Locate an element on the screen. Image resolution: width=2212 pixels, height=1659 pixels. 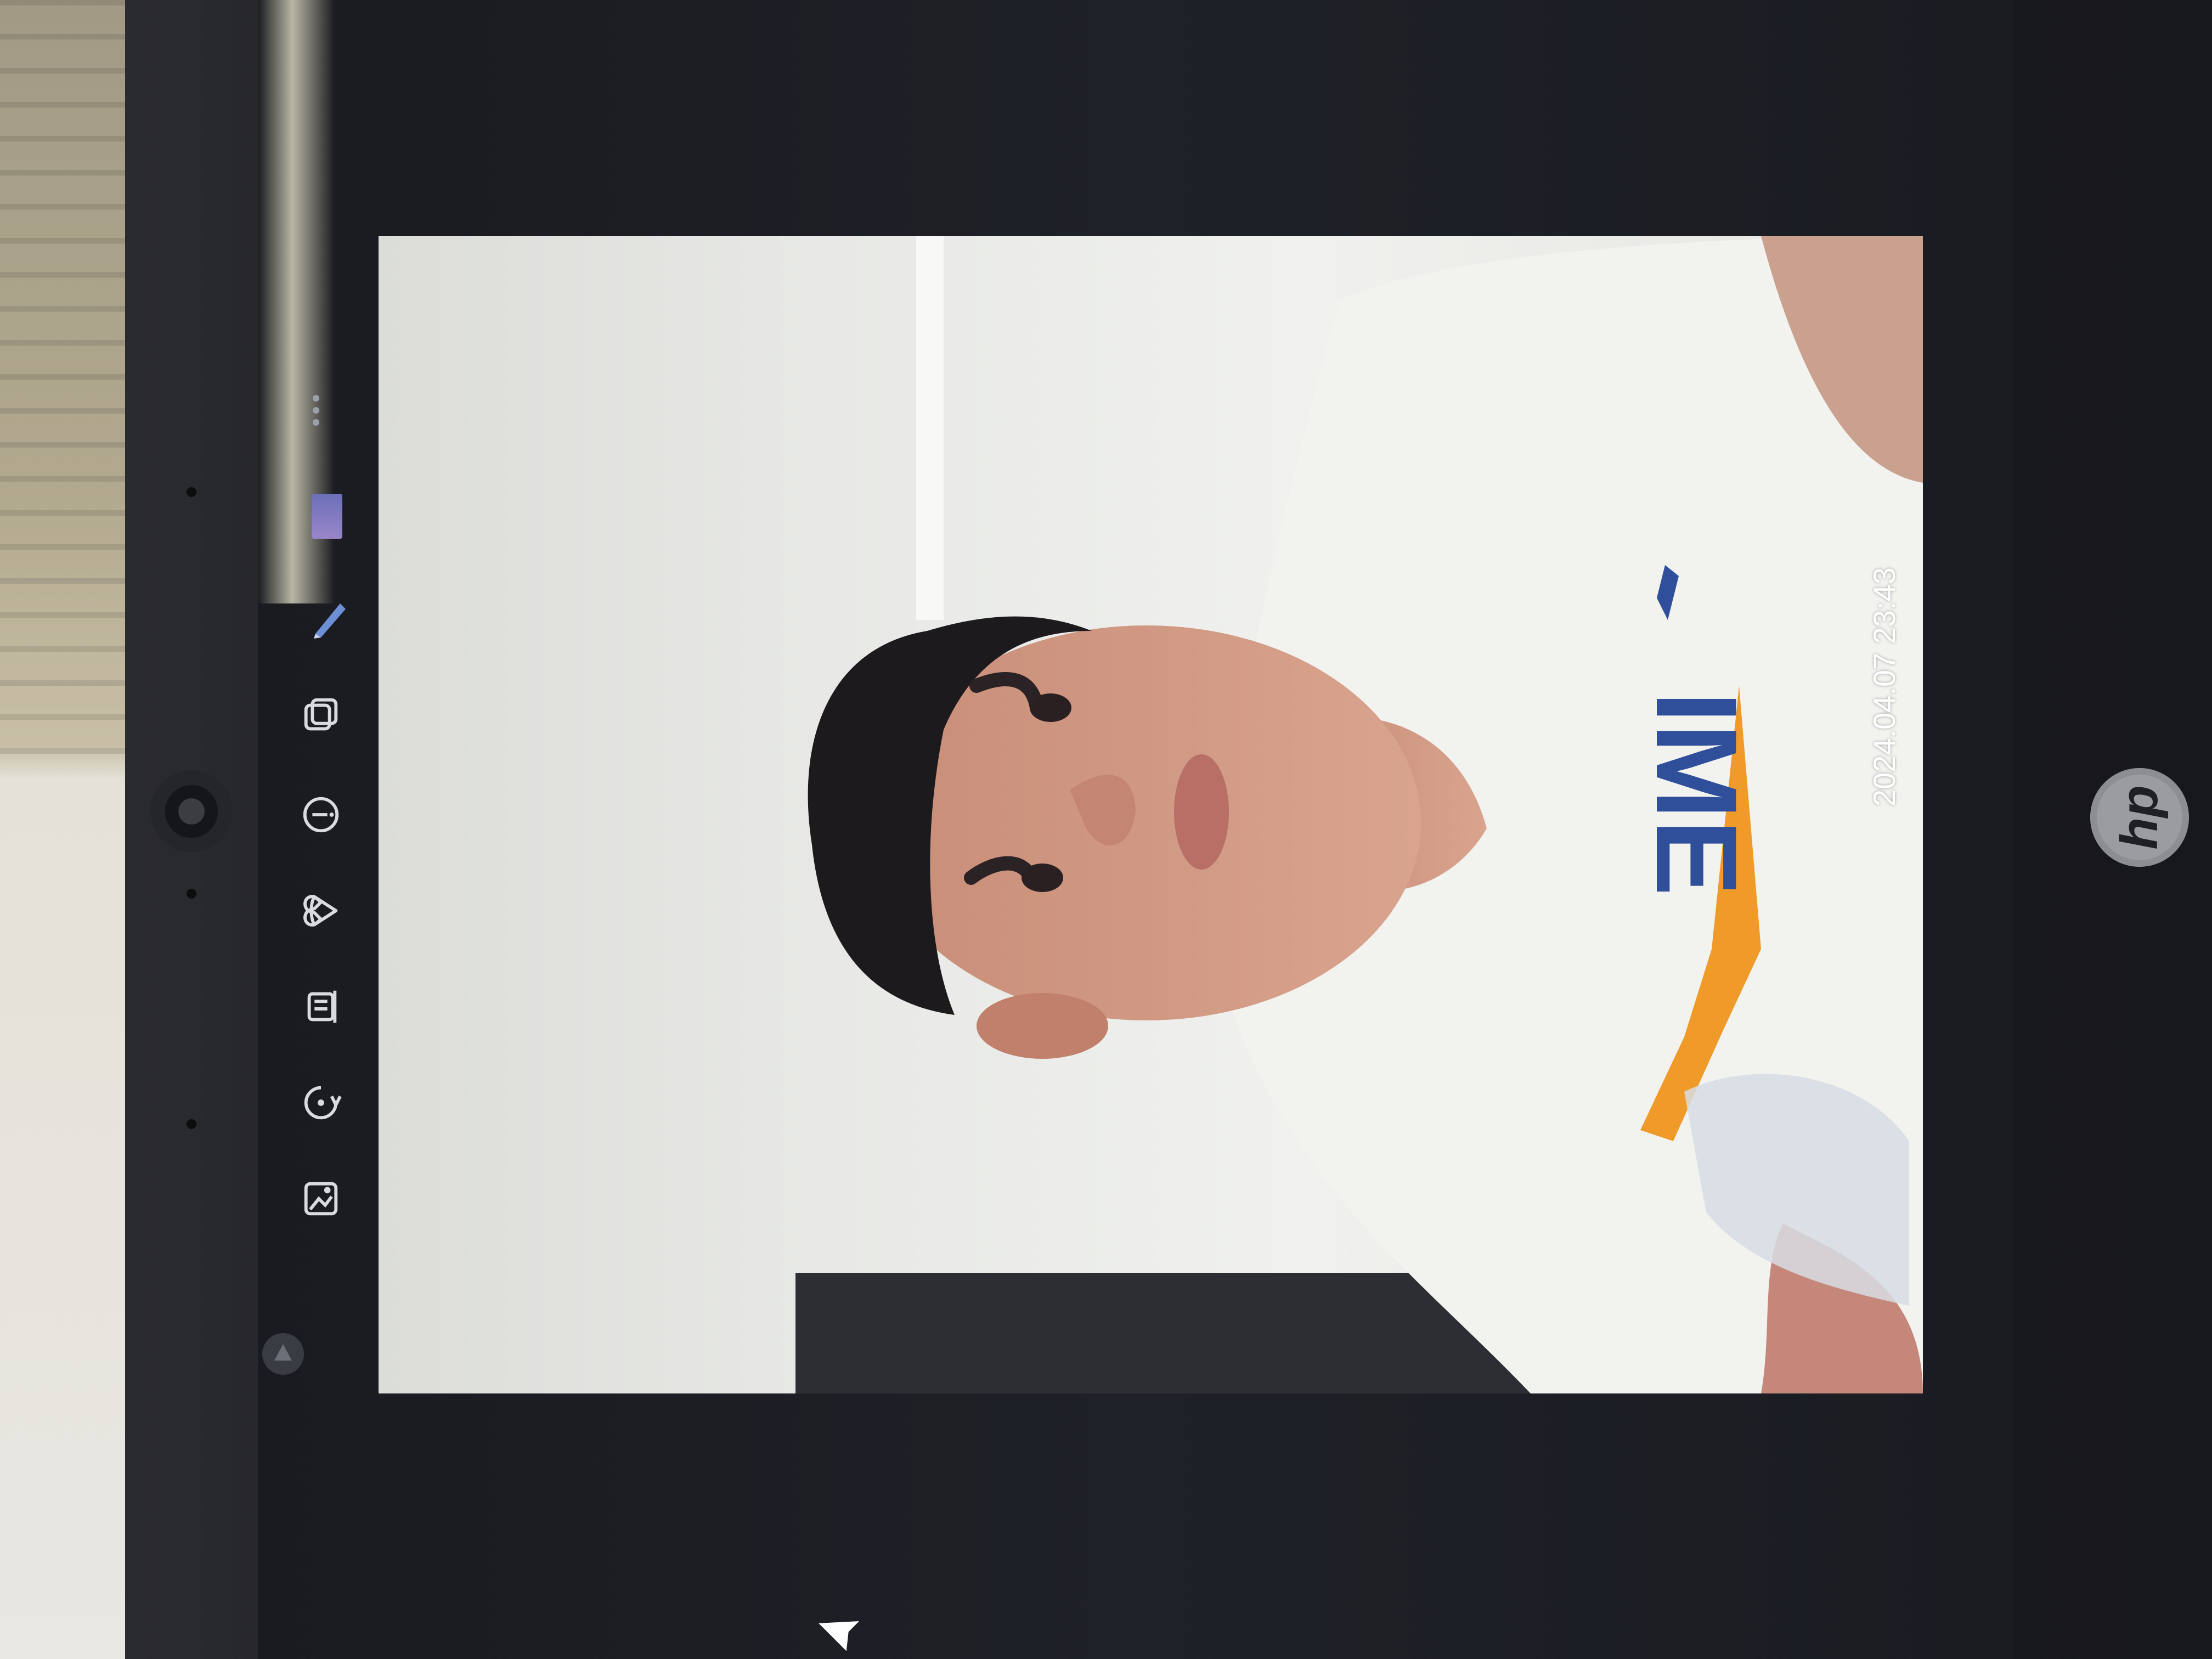
copy-icon is located at coordinates (321, 716).